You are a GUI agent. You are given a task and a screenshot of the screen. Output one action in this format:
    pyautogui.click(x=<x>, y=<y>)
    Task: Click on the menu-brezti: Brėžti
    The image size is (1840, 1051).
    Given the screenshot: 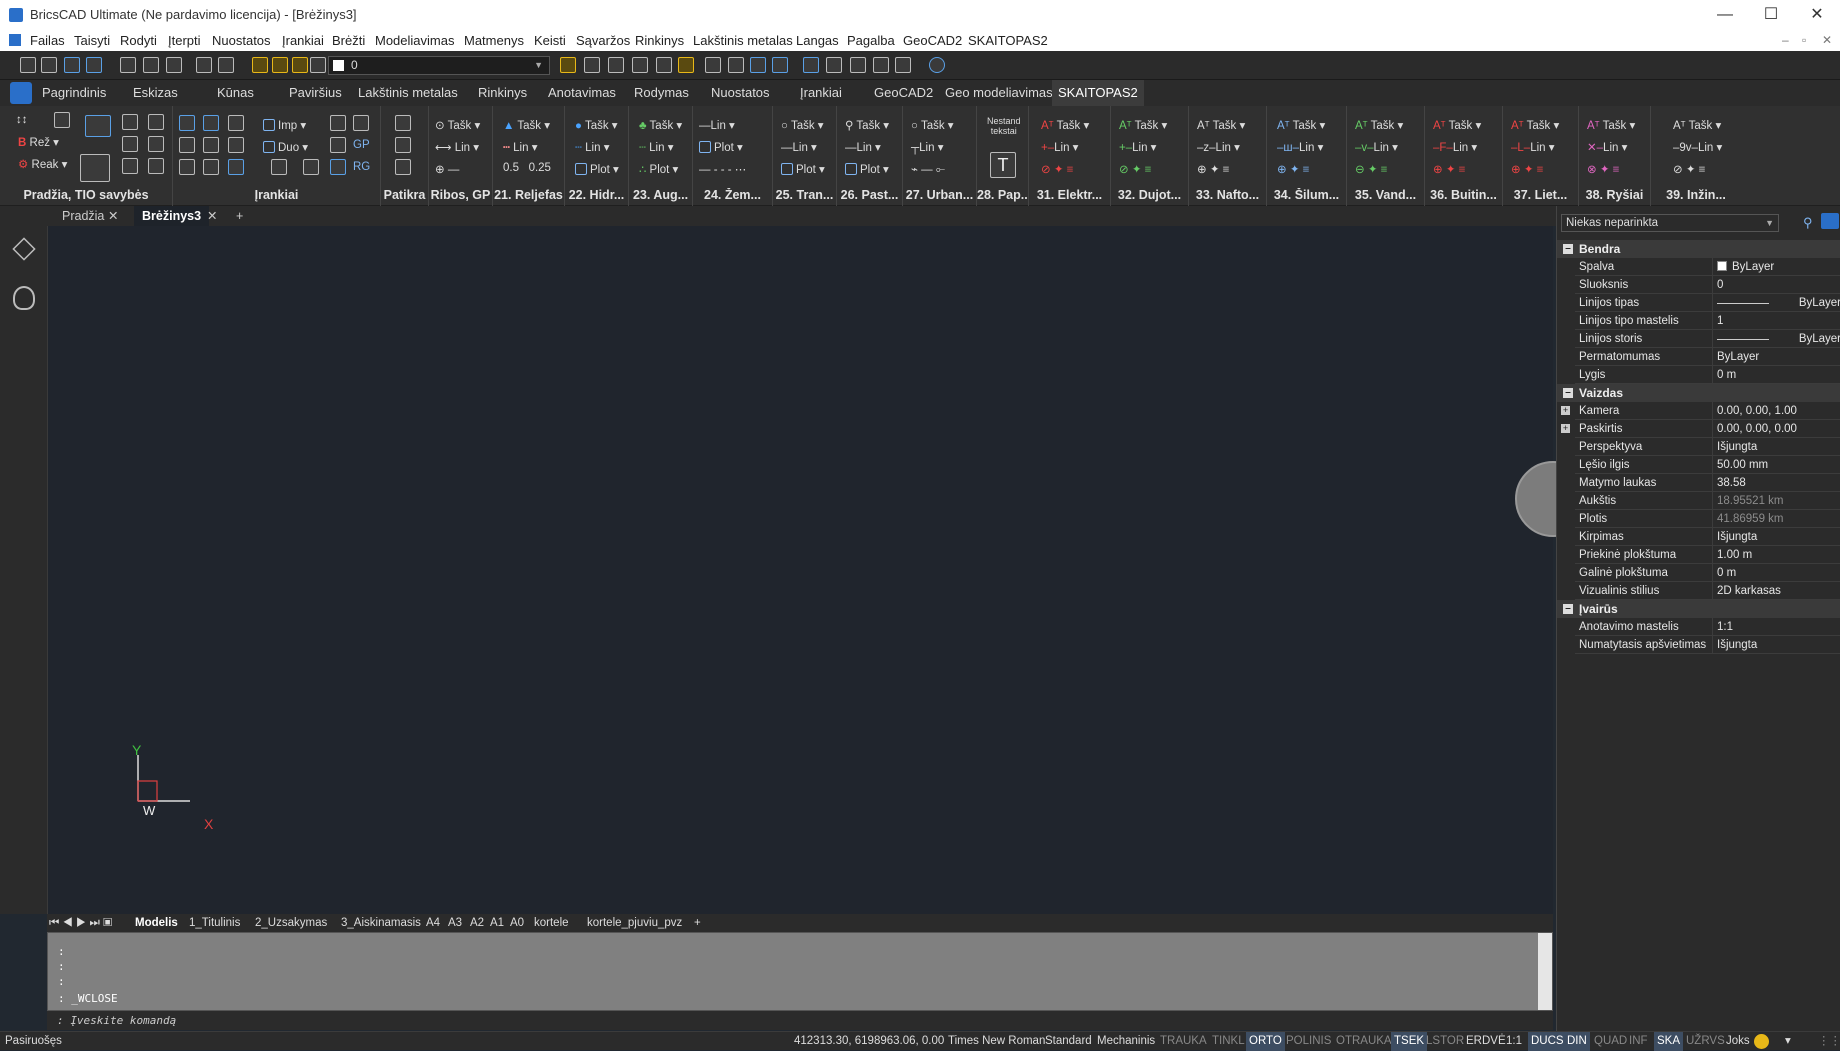 What is the action you would take?
    pyautogui.click(x=348, y=40)
    